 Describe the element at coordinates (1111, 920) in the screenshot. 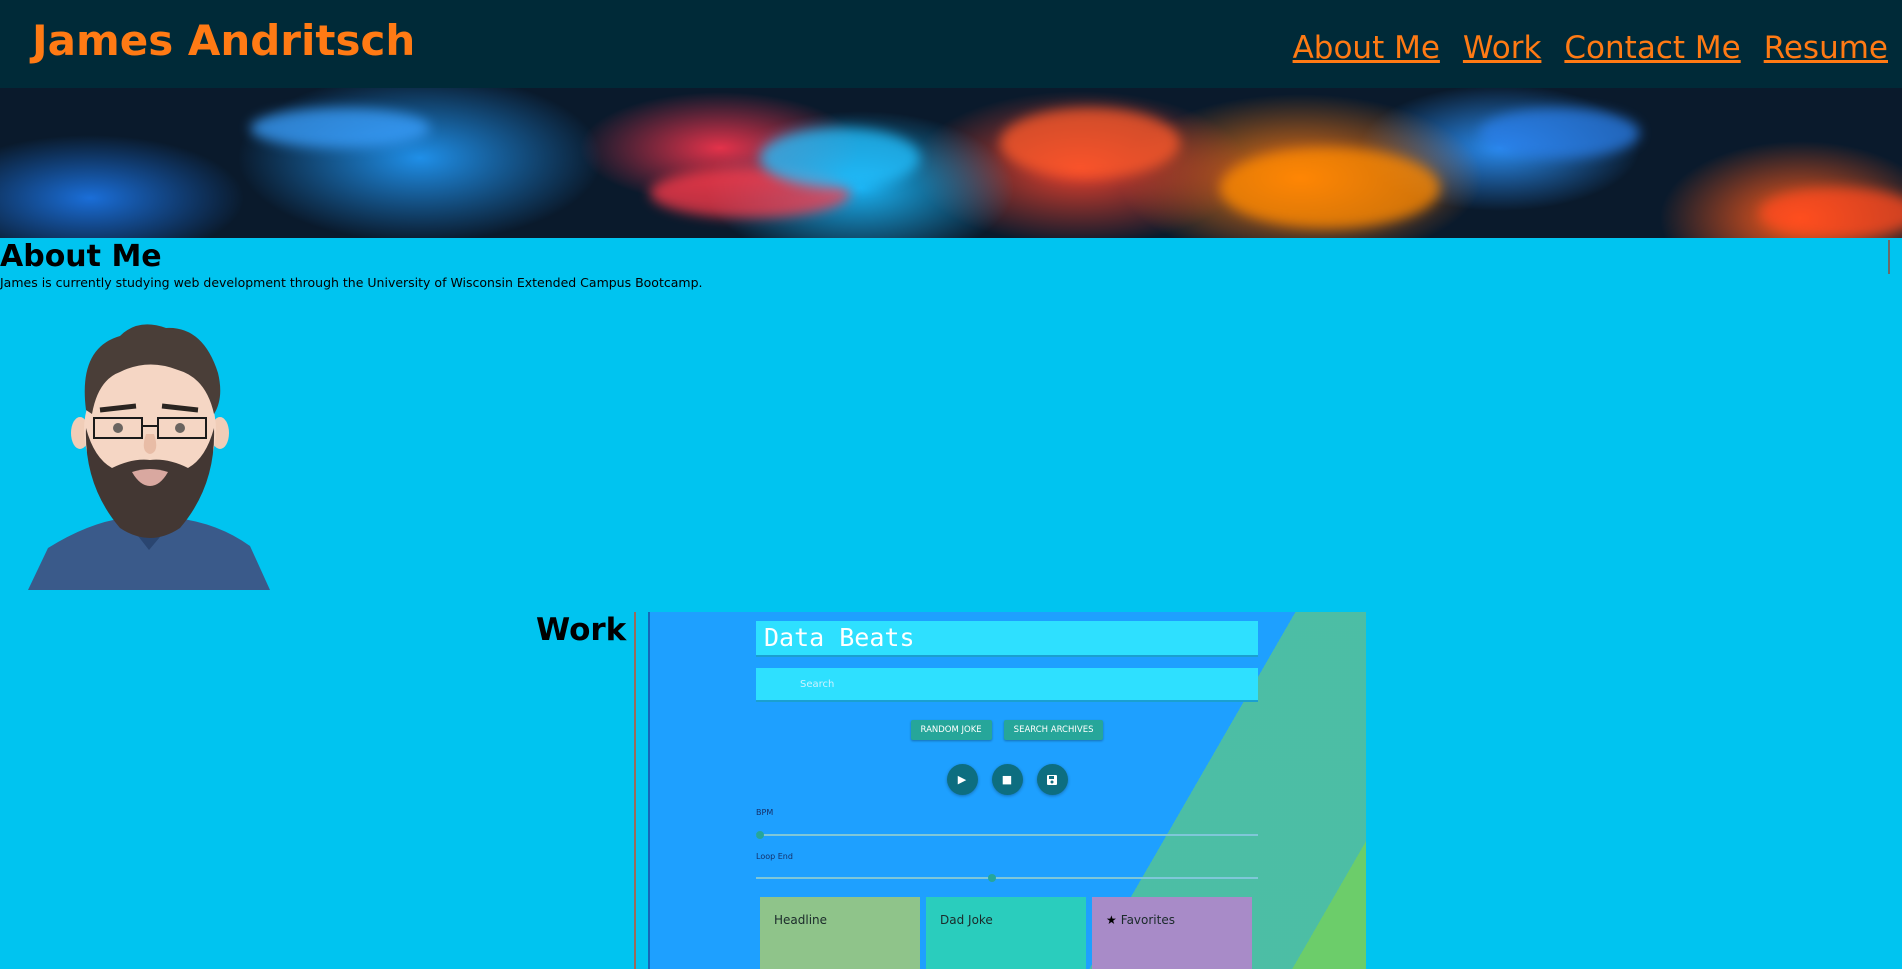

I see `star-icon: ★` at that location.